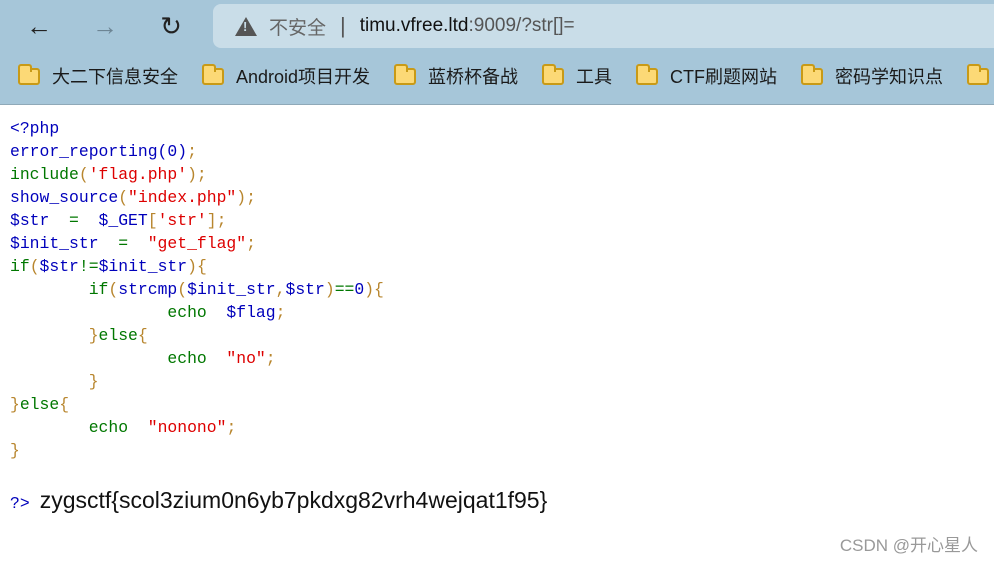 The image size is (994, 562). Describe the element at coordinates (20, 266) in the screenshot. I see `code-token: if` at that location.